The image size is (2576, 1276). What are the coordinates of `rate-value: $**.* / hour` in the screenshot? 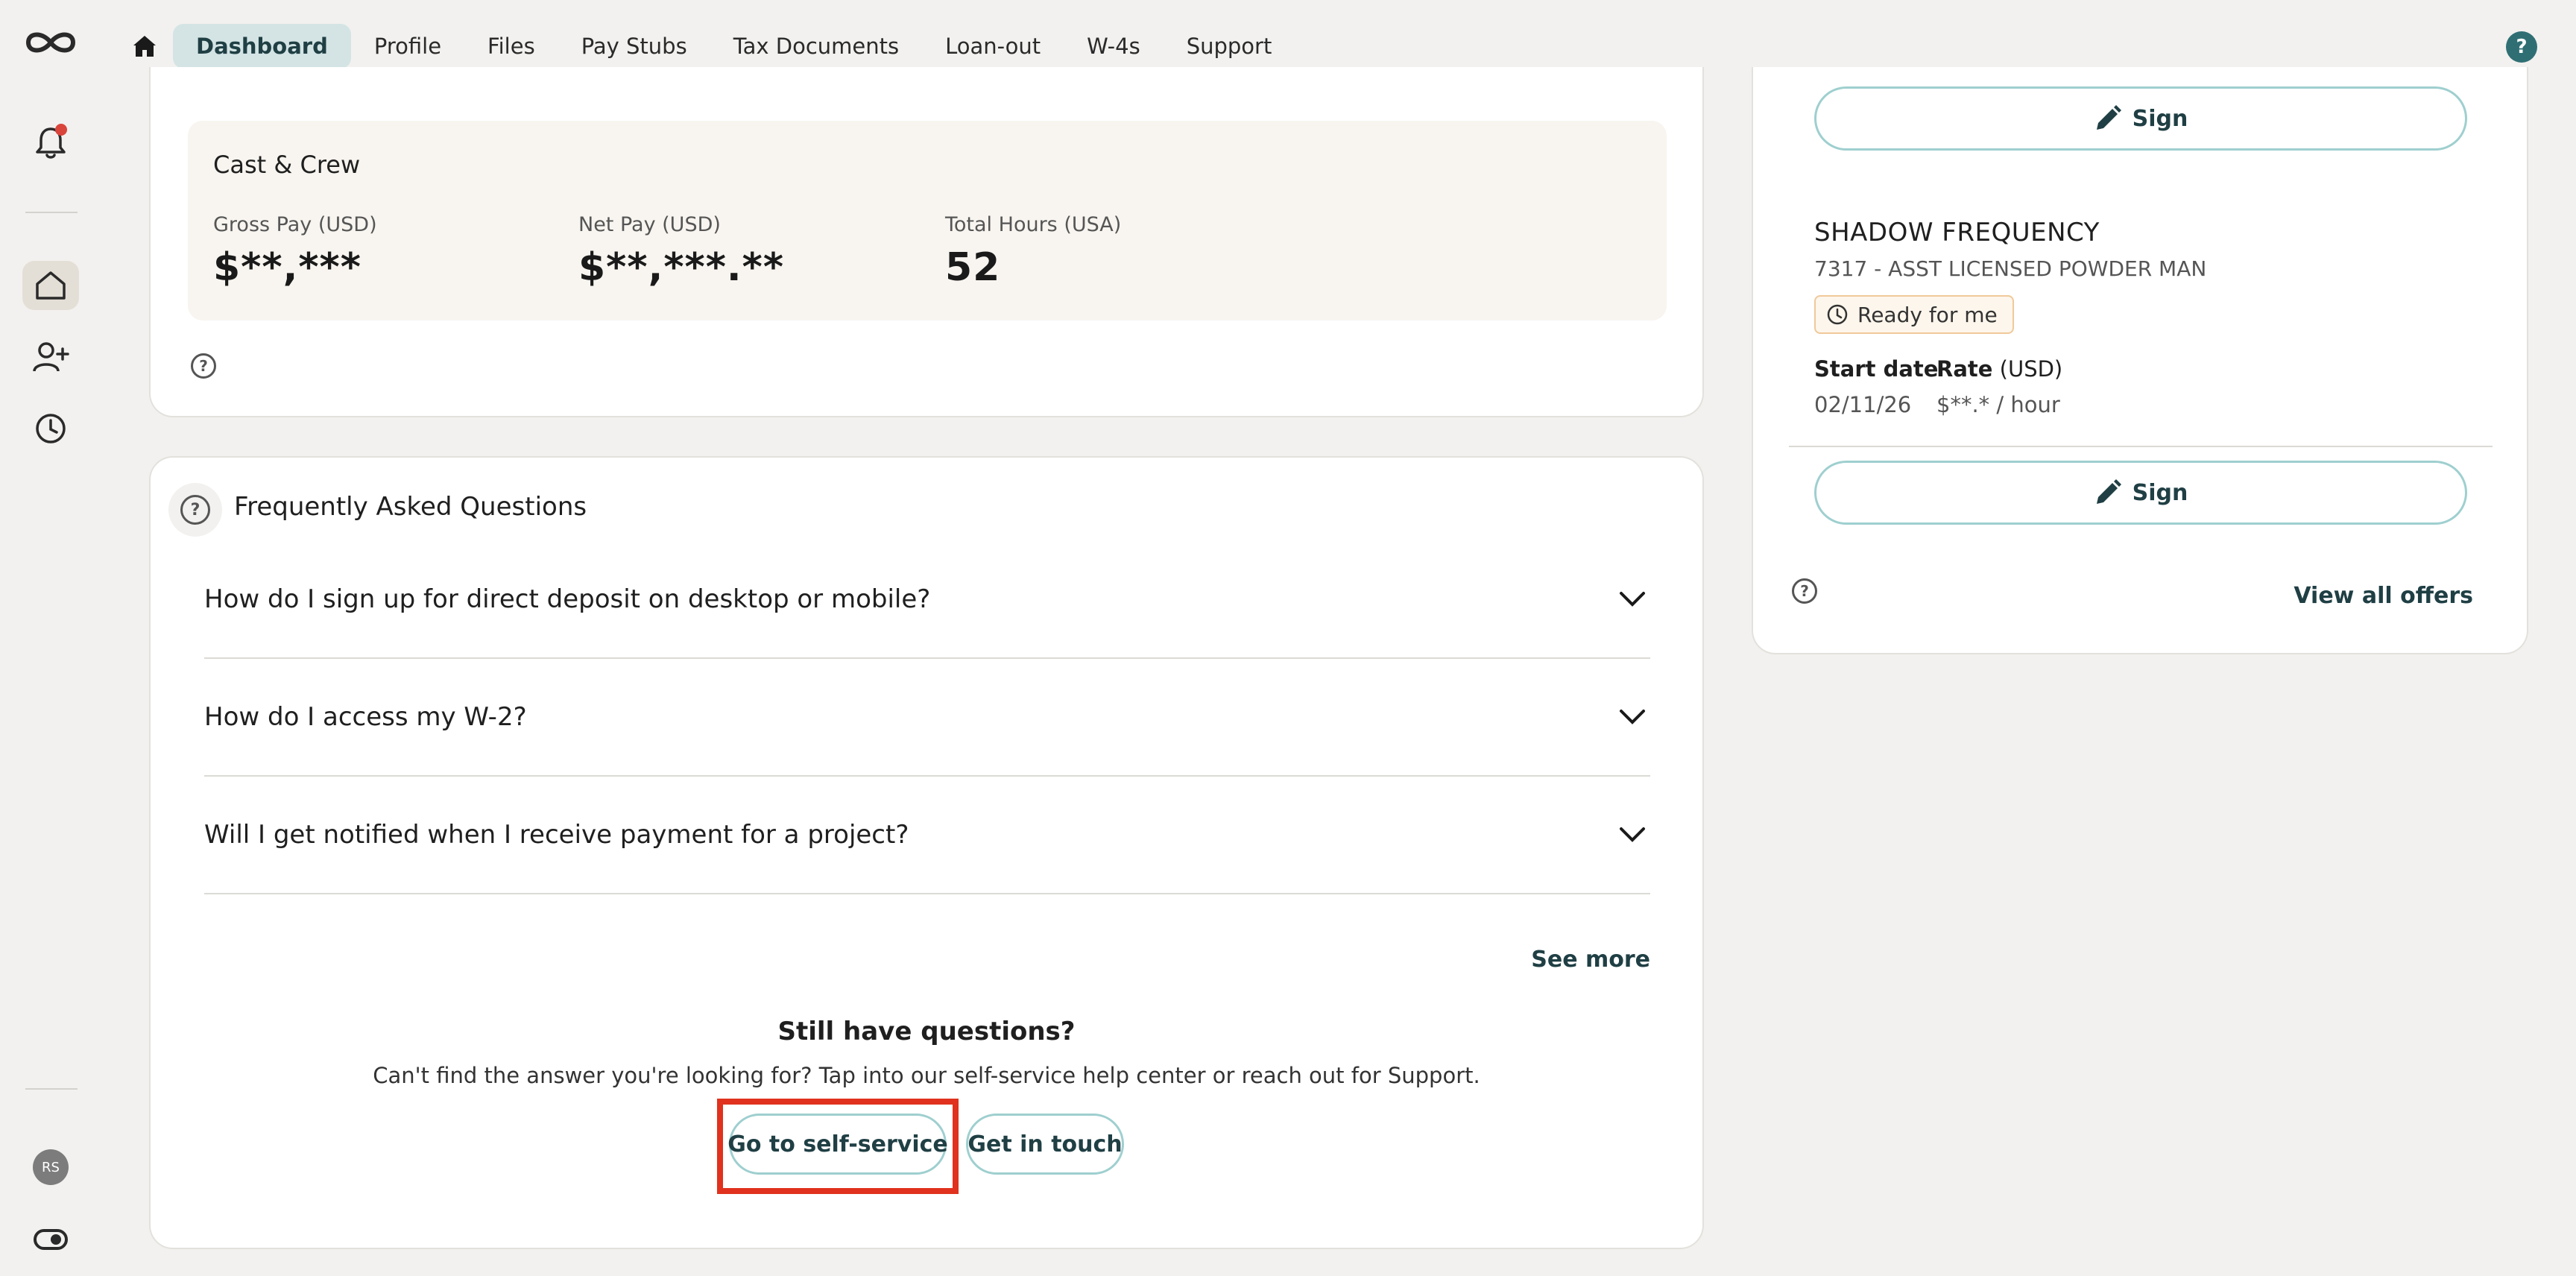 It's located at (1998, 404).